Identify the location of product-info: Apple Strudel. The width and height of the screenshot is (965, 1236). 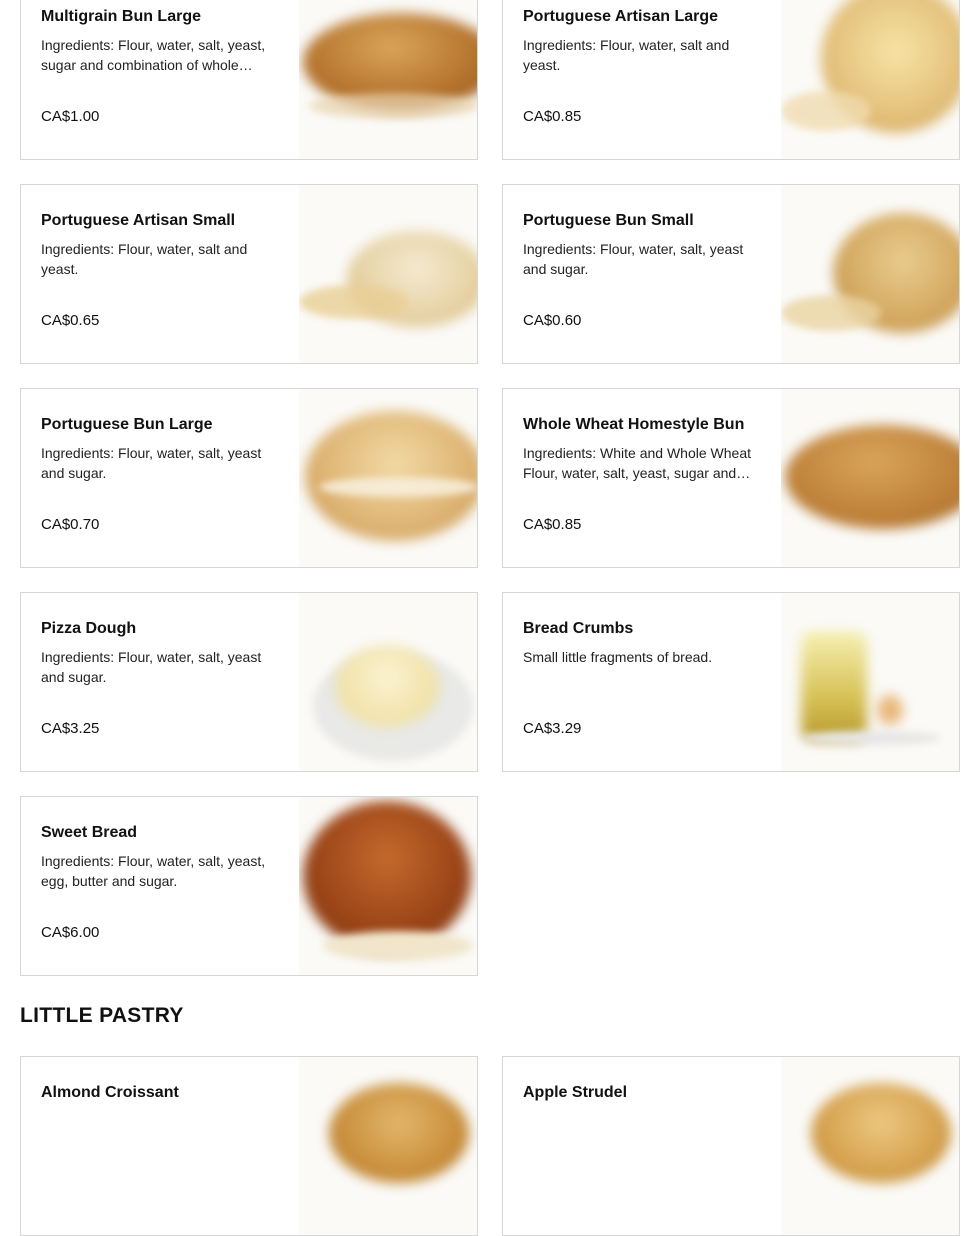
(641, 1097).